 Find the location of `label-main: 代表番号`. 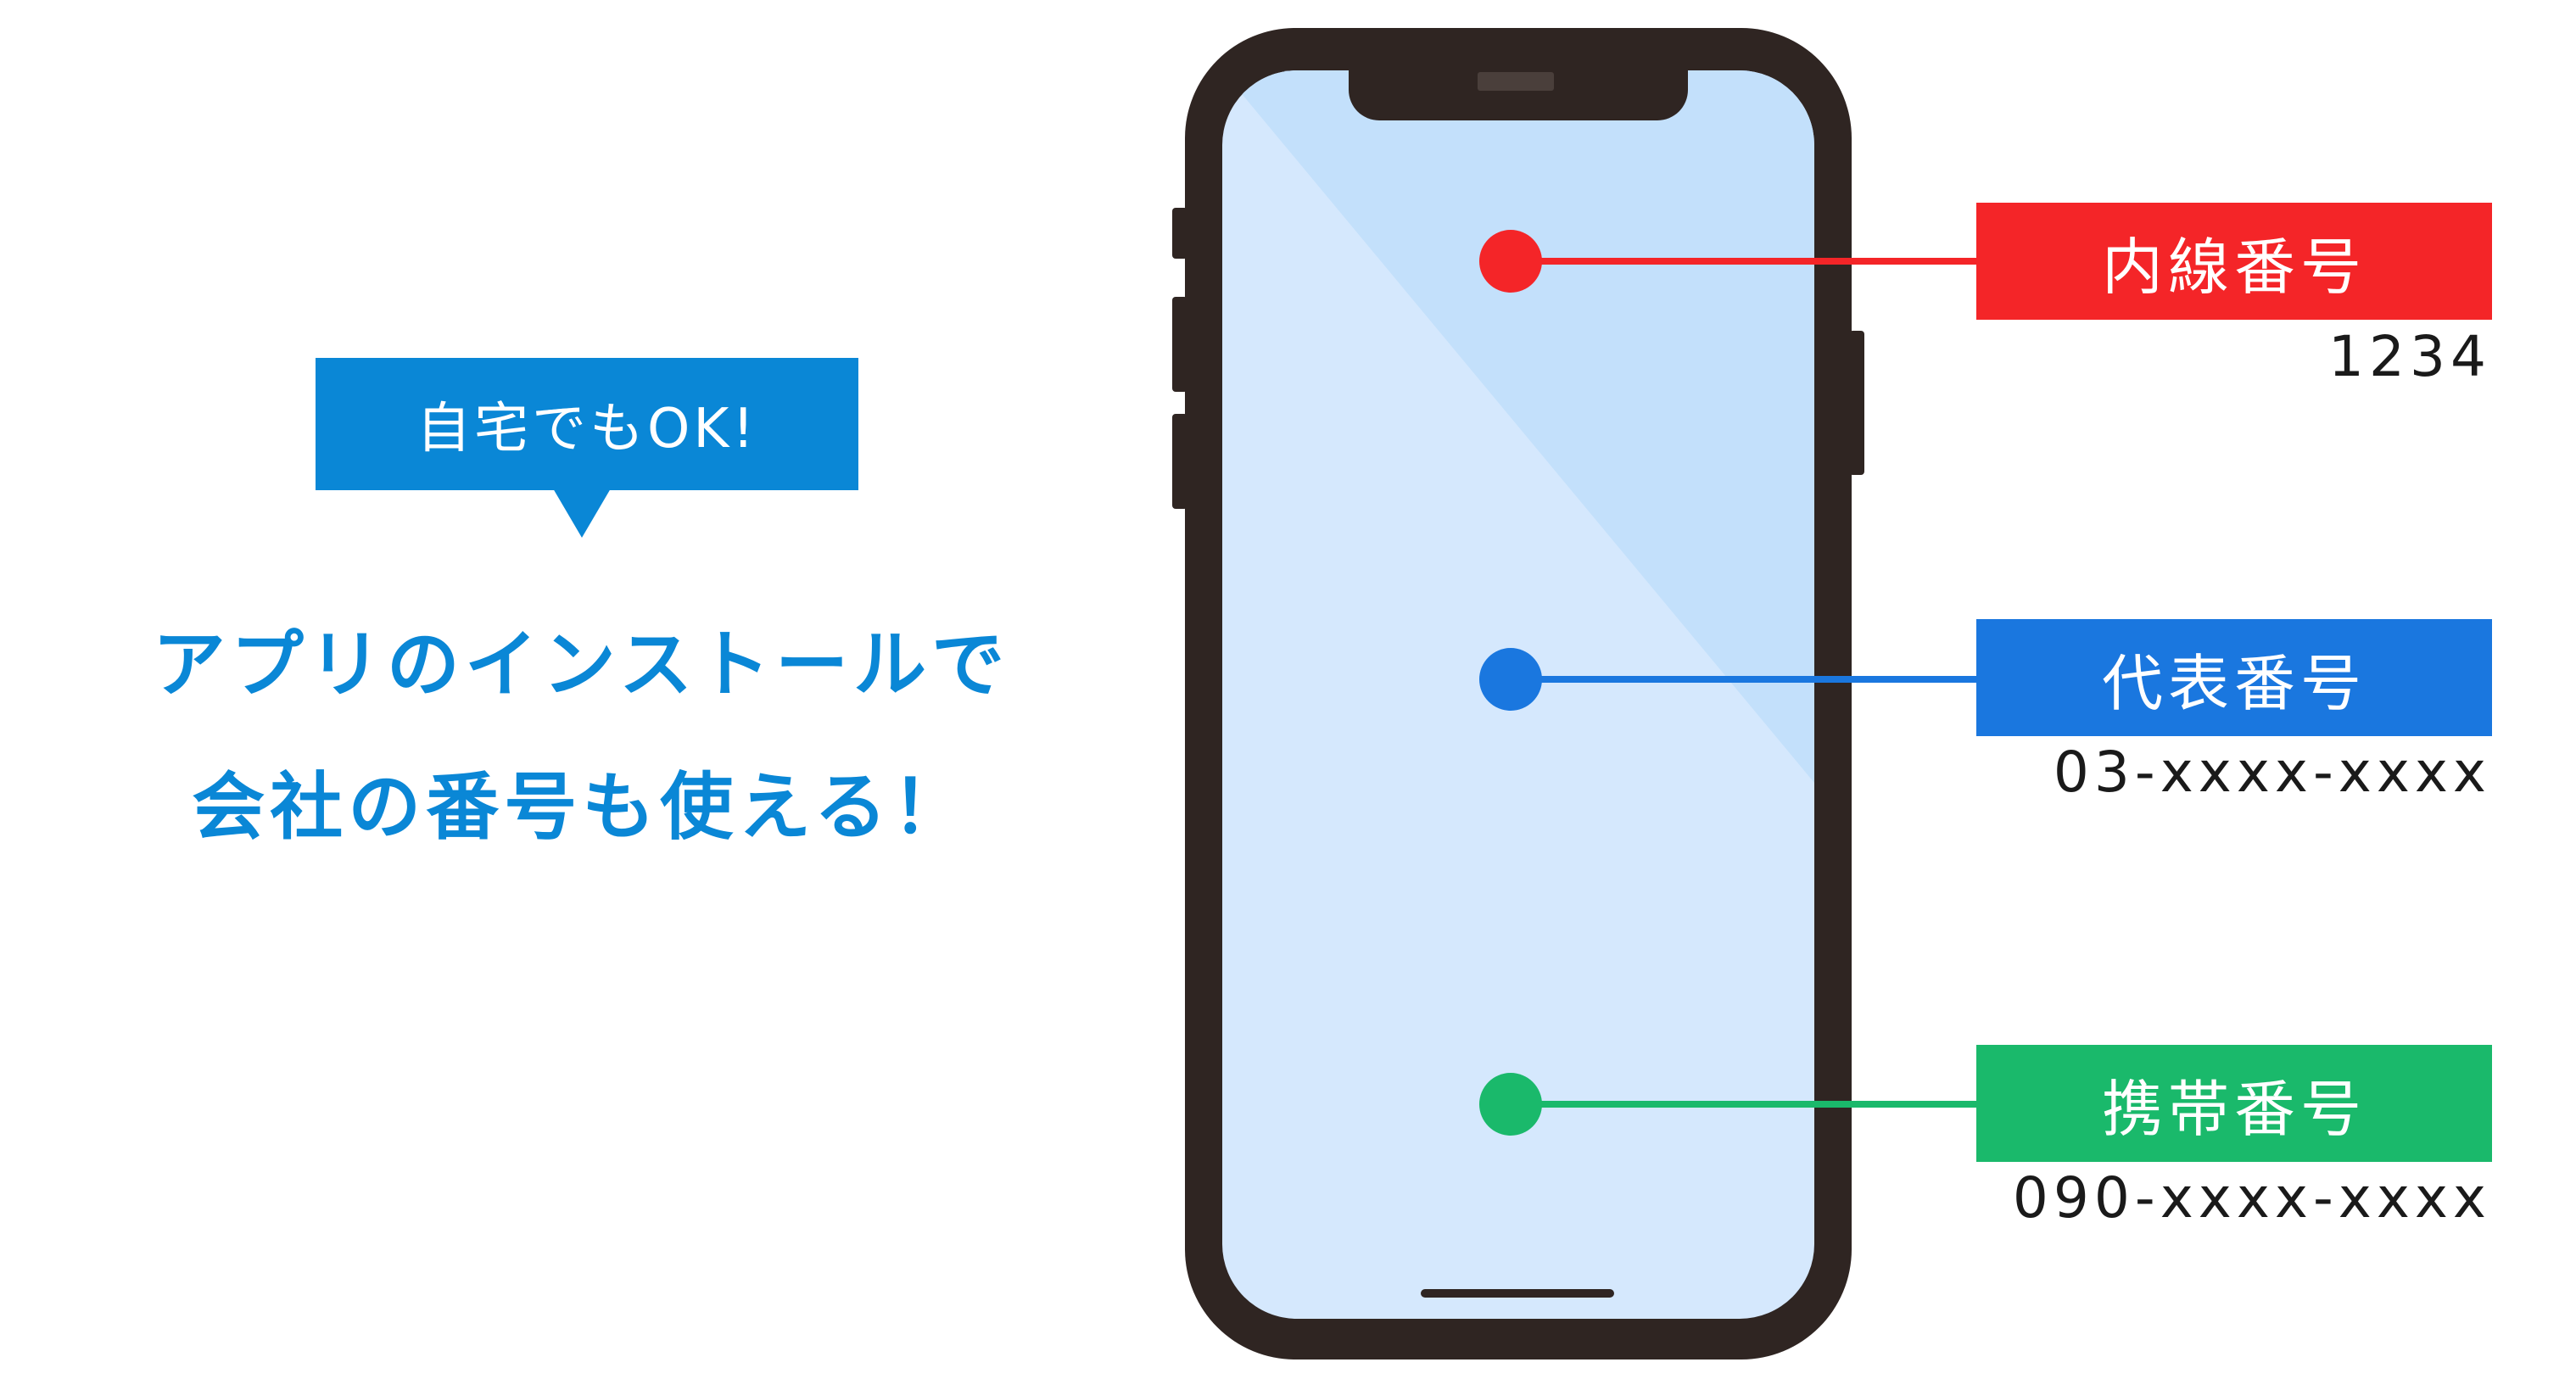

label-main: 代表番号 is located at coordinates (2234, 677).